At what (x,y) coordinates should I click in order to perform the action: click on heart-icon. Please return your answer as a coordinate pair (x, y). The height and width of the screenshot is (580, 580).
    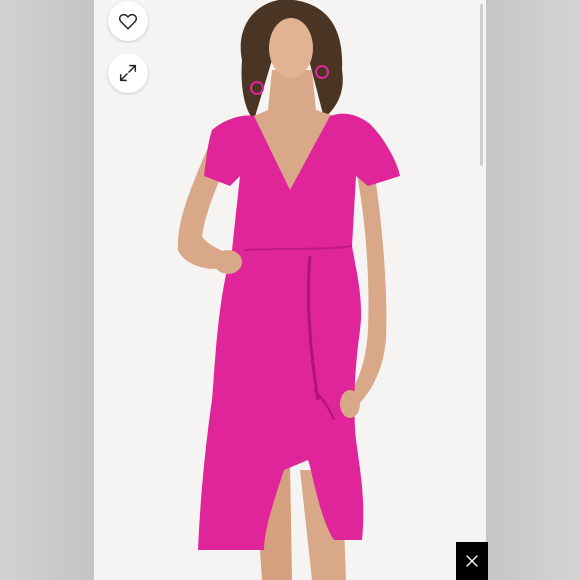
    Looking at the image, I should click on (128, 21).